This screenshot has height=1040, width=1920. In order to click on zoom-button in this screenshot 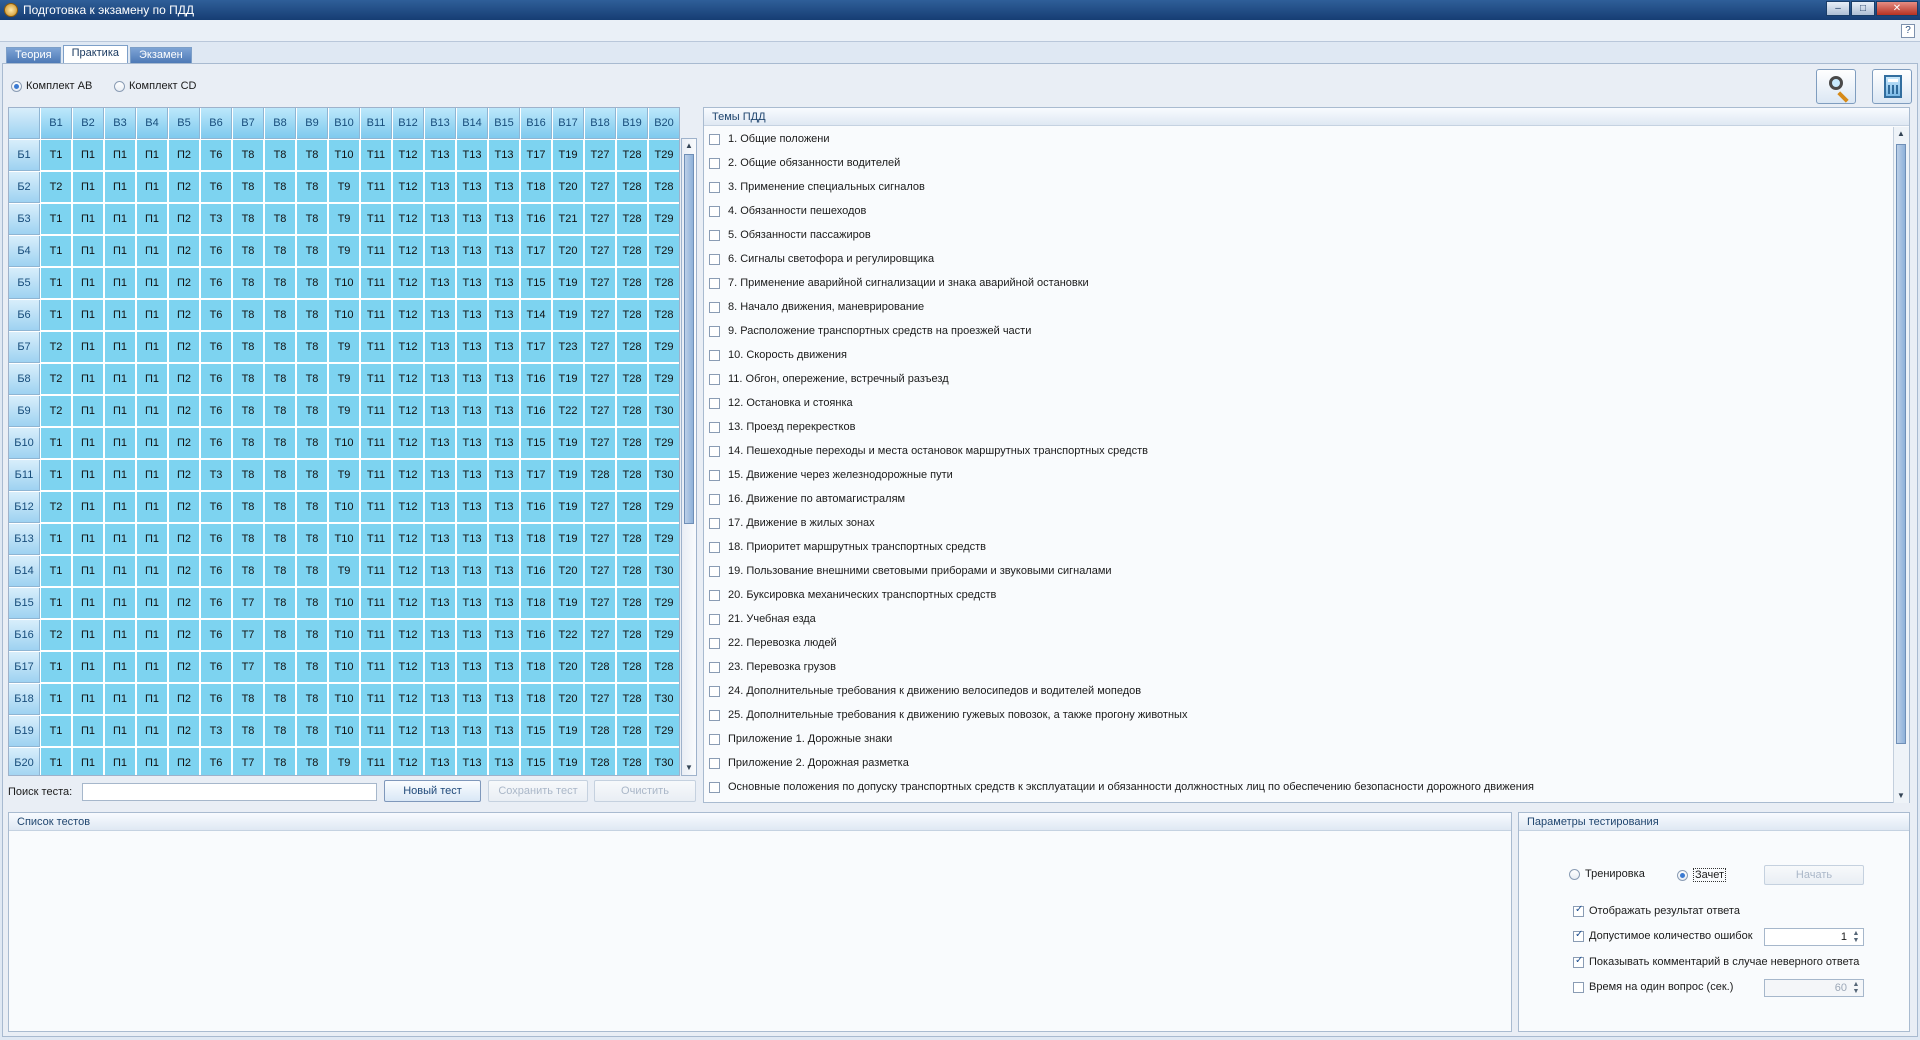, I will do `click(1836, 86)`.